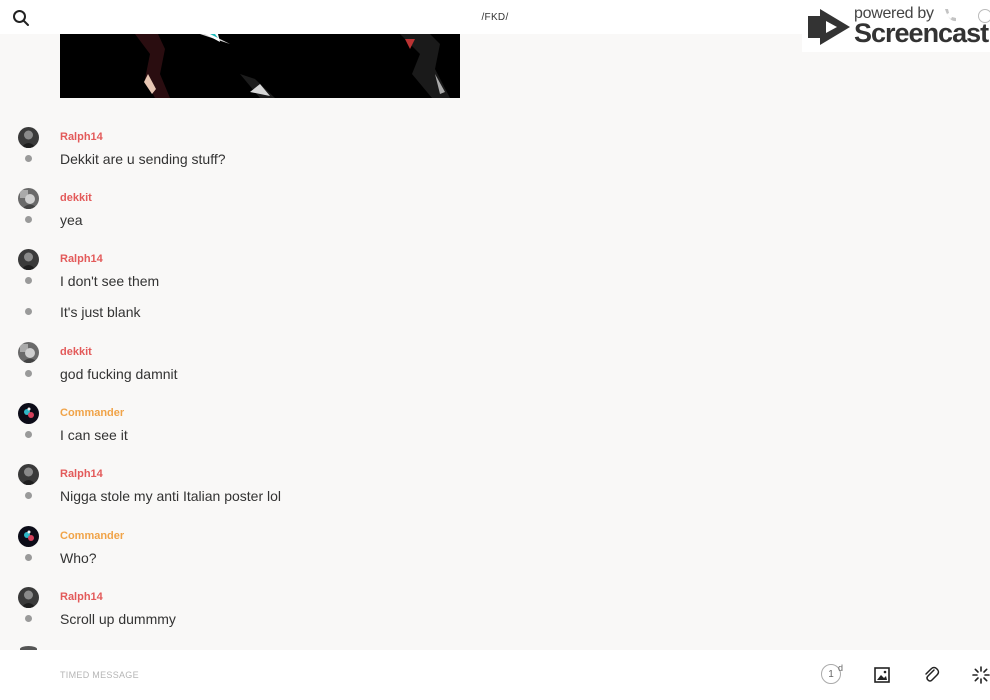 The height and width of the screenshot is (700, 990). What do you see at coordinates (841, 668) in the screenshot?
I see `timer-unit: d` at bounding box center [841, 668].